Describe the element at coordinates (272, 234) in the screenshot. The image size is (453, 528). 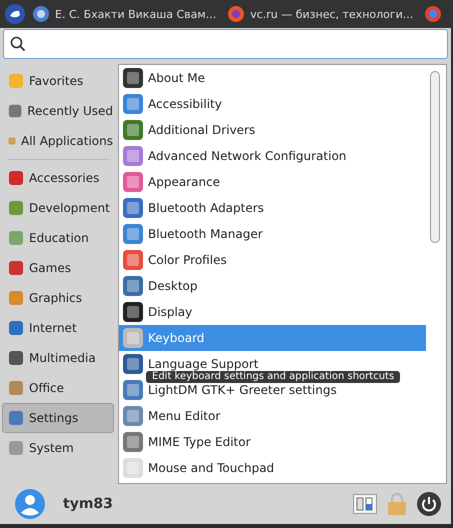
I see `app-item: Bluetooth Manager` at that location.